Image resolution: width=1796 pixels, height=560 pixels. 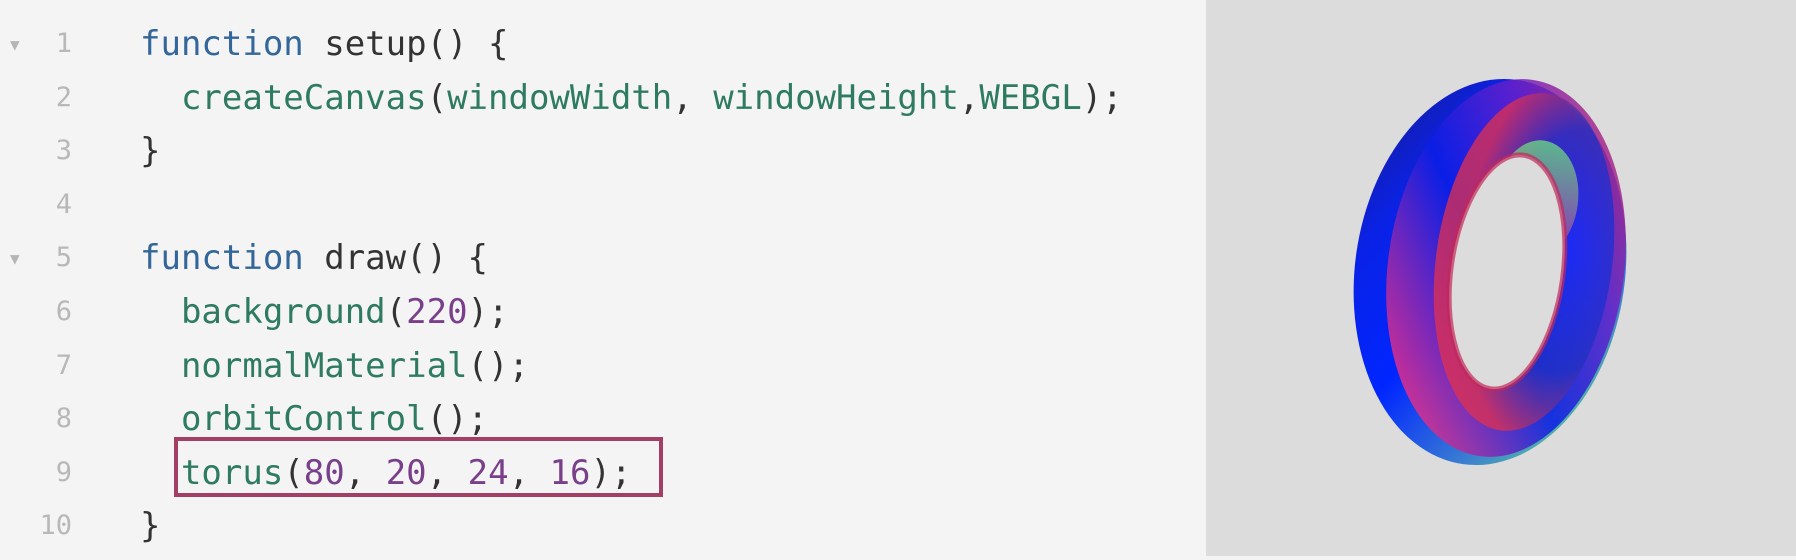 What do you see at coordinates (303, 419) in the screenshot?
I see `code-token: orbitControl` at bounding box center [303, 419].